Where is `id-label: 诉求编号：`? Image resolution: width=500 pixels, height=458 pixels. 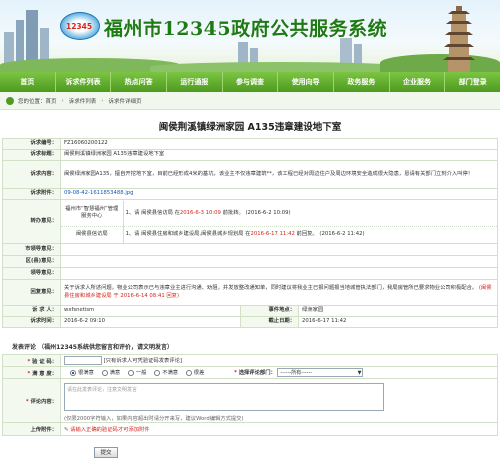
id-label: 诉求编号： is located at coordinates (31, 144).